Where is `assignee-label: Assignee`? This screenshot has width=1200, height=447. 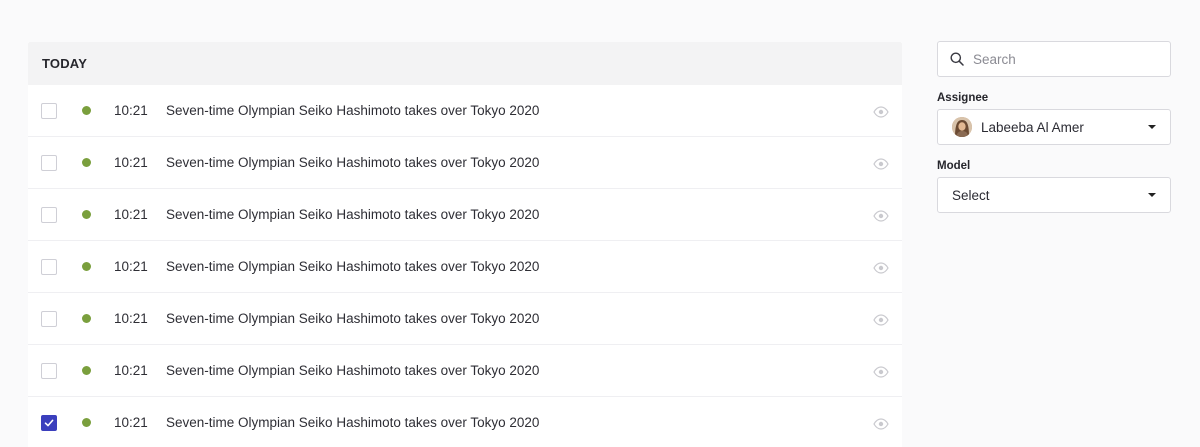 assignee-label: Assignee is located at coordinates (963, 98).